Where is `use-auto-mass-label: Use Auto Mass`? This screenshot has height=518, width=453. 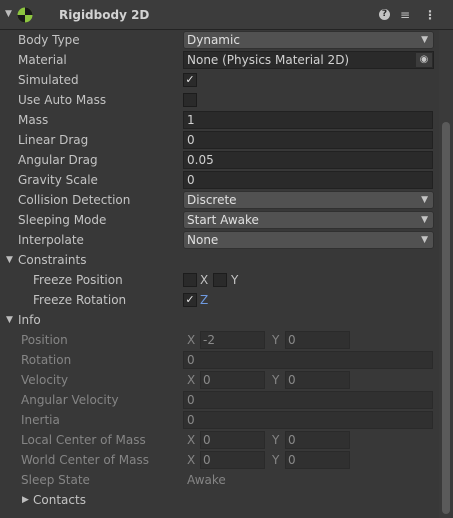
use-auto-mass-label: Use Auto Mass is located at coordinates (62, 100).